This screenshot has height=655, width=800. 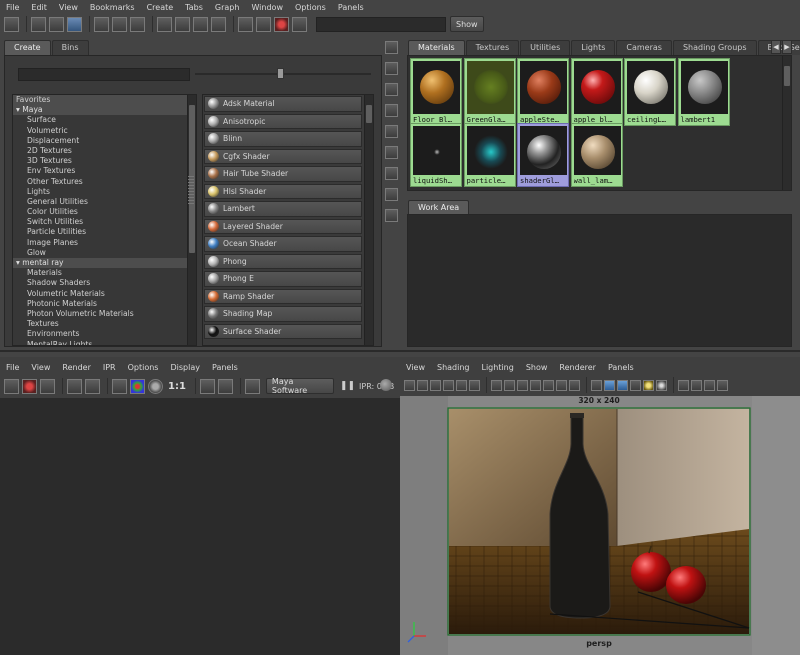 I want to click on menu-tabs: Tabs, so click(x=194, y=7).